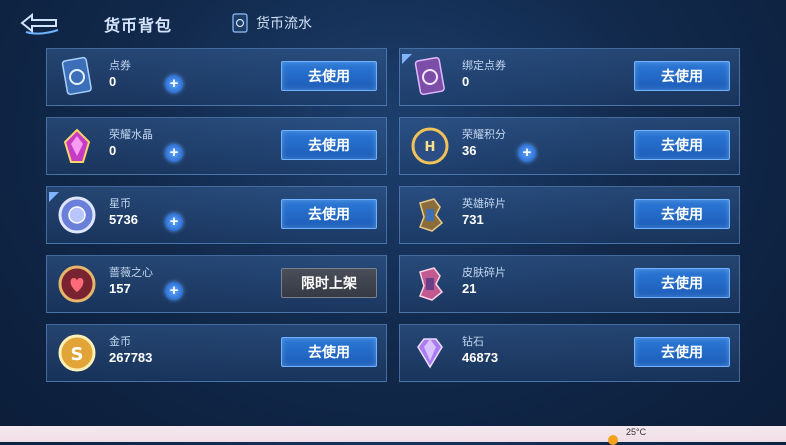  I want to click on currency-card: 绑定点券 0 去使用, so click(569, 77).